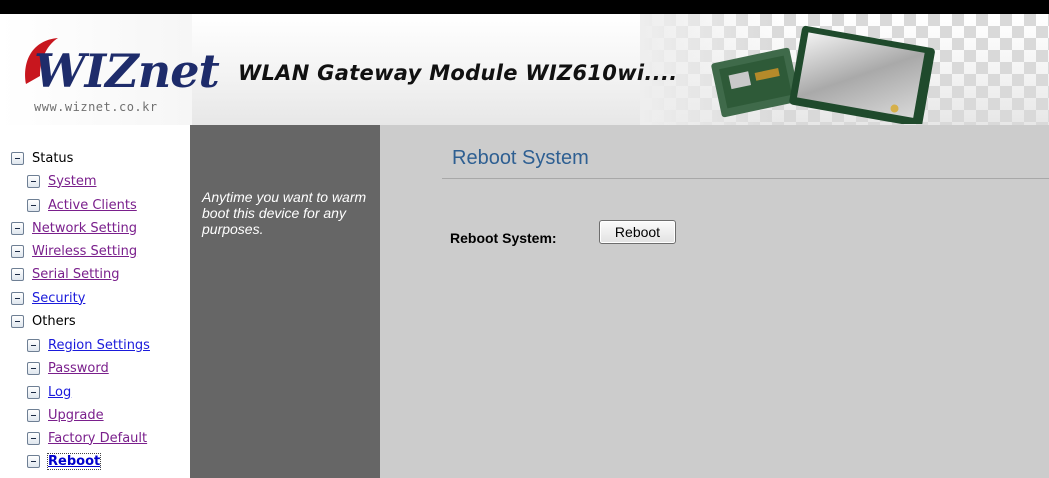 The width and height of the screenshot is (1049, 478). I want to click on sidebar-item-label: Password, so click(78, 368).